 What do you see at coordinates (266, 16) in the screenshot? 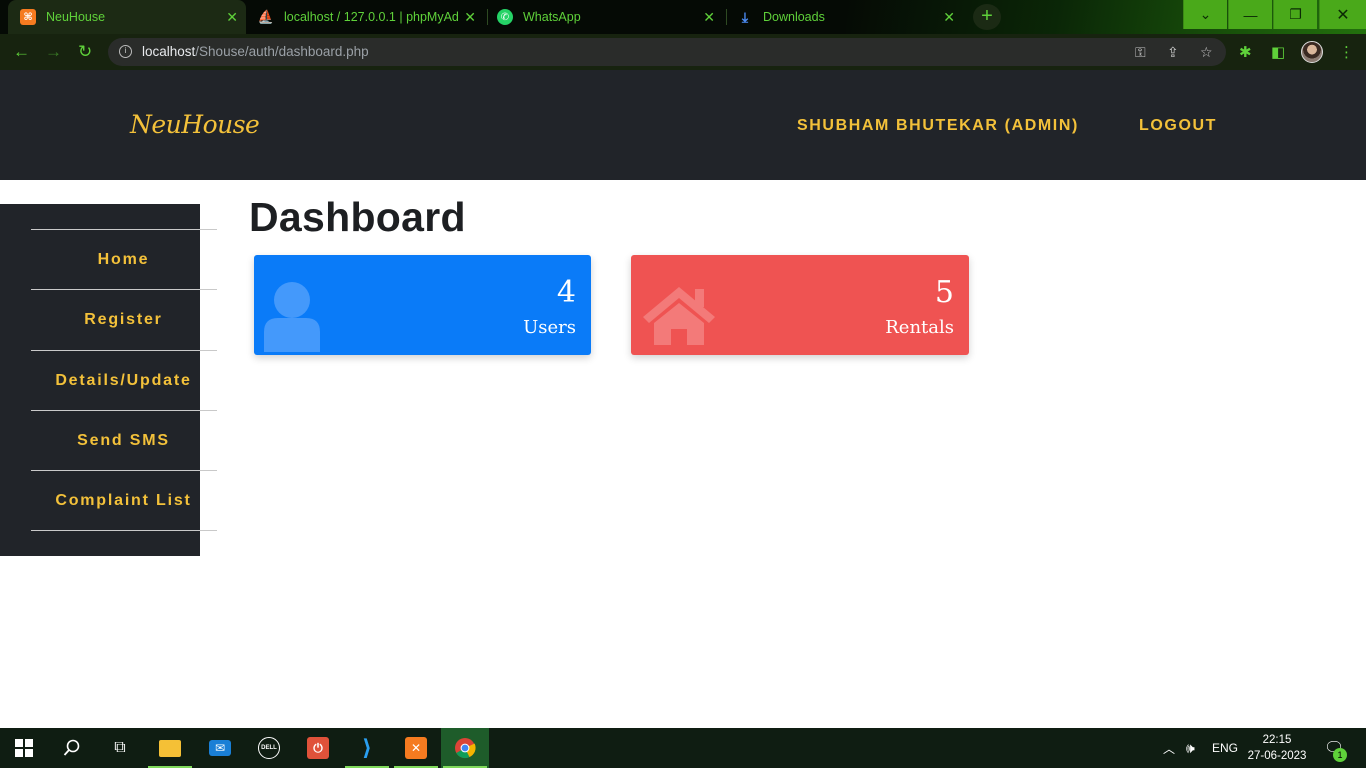
I see `phpmyadmin-icon: ⛵` at bounding box center [266, 16].